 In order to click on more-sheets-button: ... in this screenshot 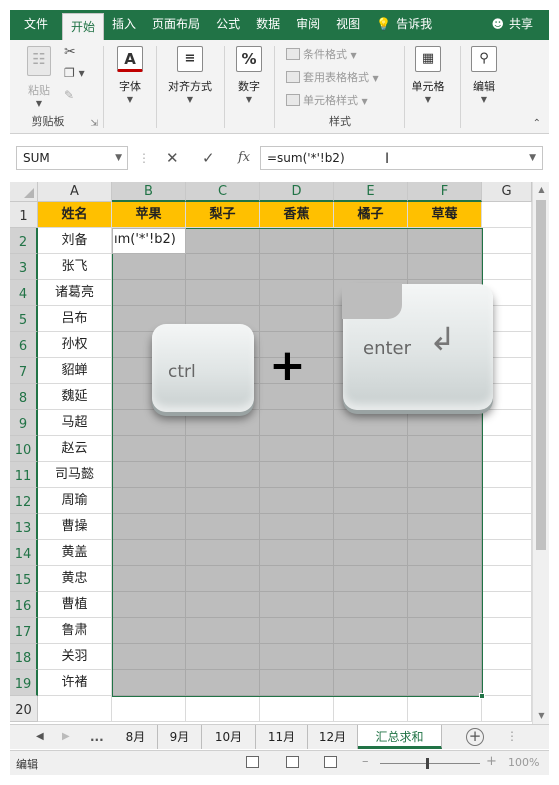, I will do `click(97, 737)`.